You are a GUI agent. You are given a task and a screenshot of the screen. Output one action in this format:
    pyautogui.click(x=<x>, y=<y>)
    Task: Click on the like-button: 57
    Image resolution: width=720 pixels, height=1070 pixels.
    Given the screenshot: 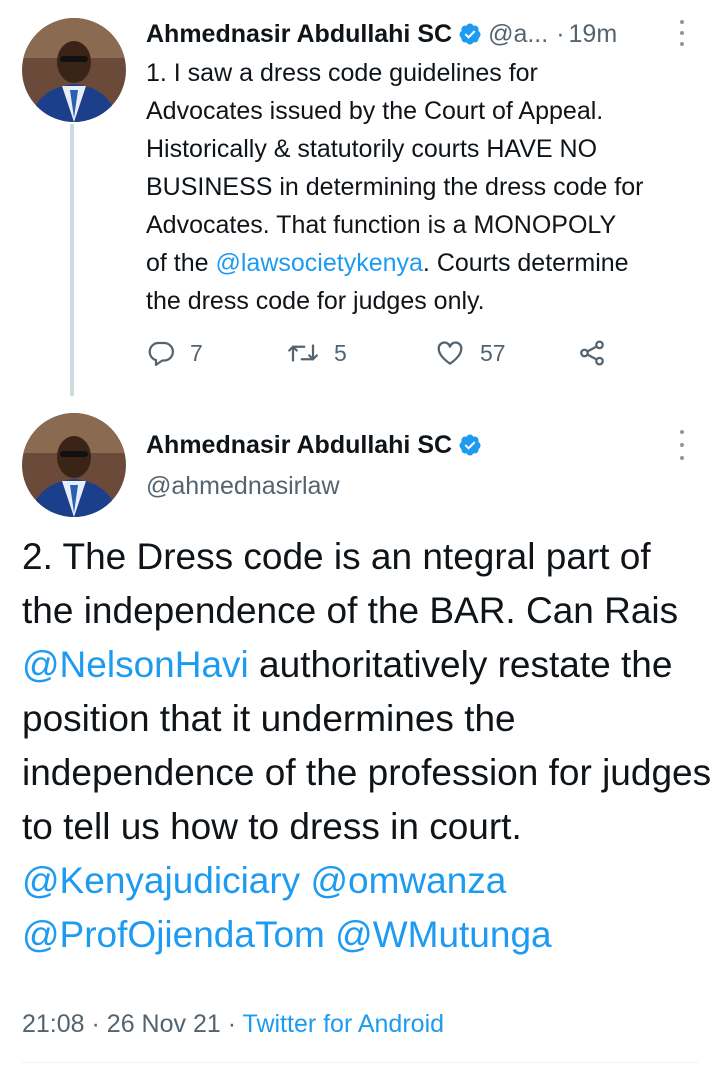 What is the action you would take?
    pyautogui.click(x=470, y=353)
    